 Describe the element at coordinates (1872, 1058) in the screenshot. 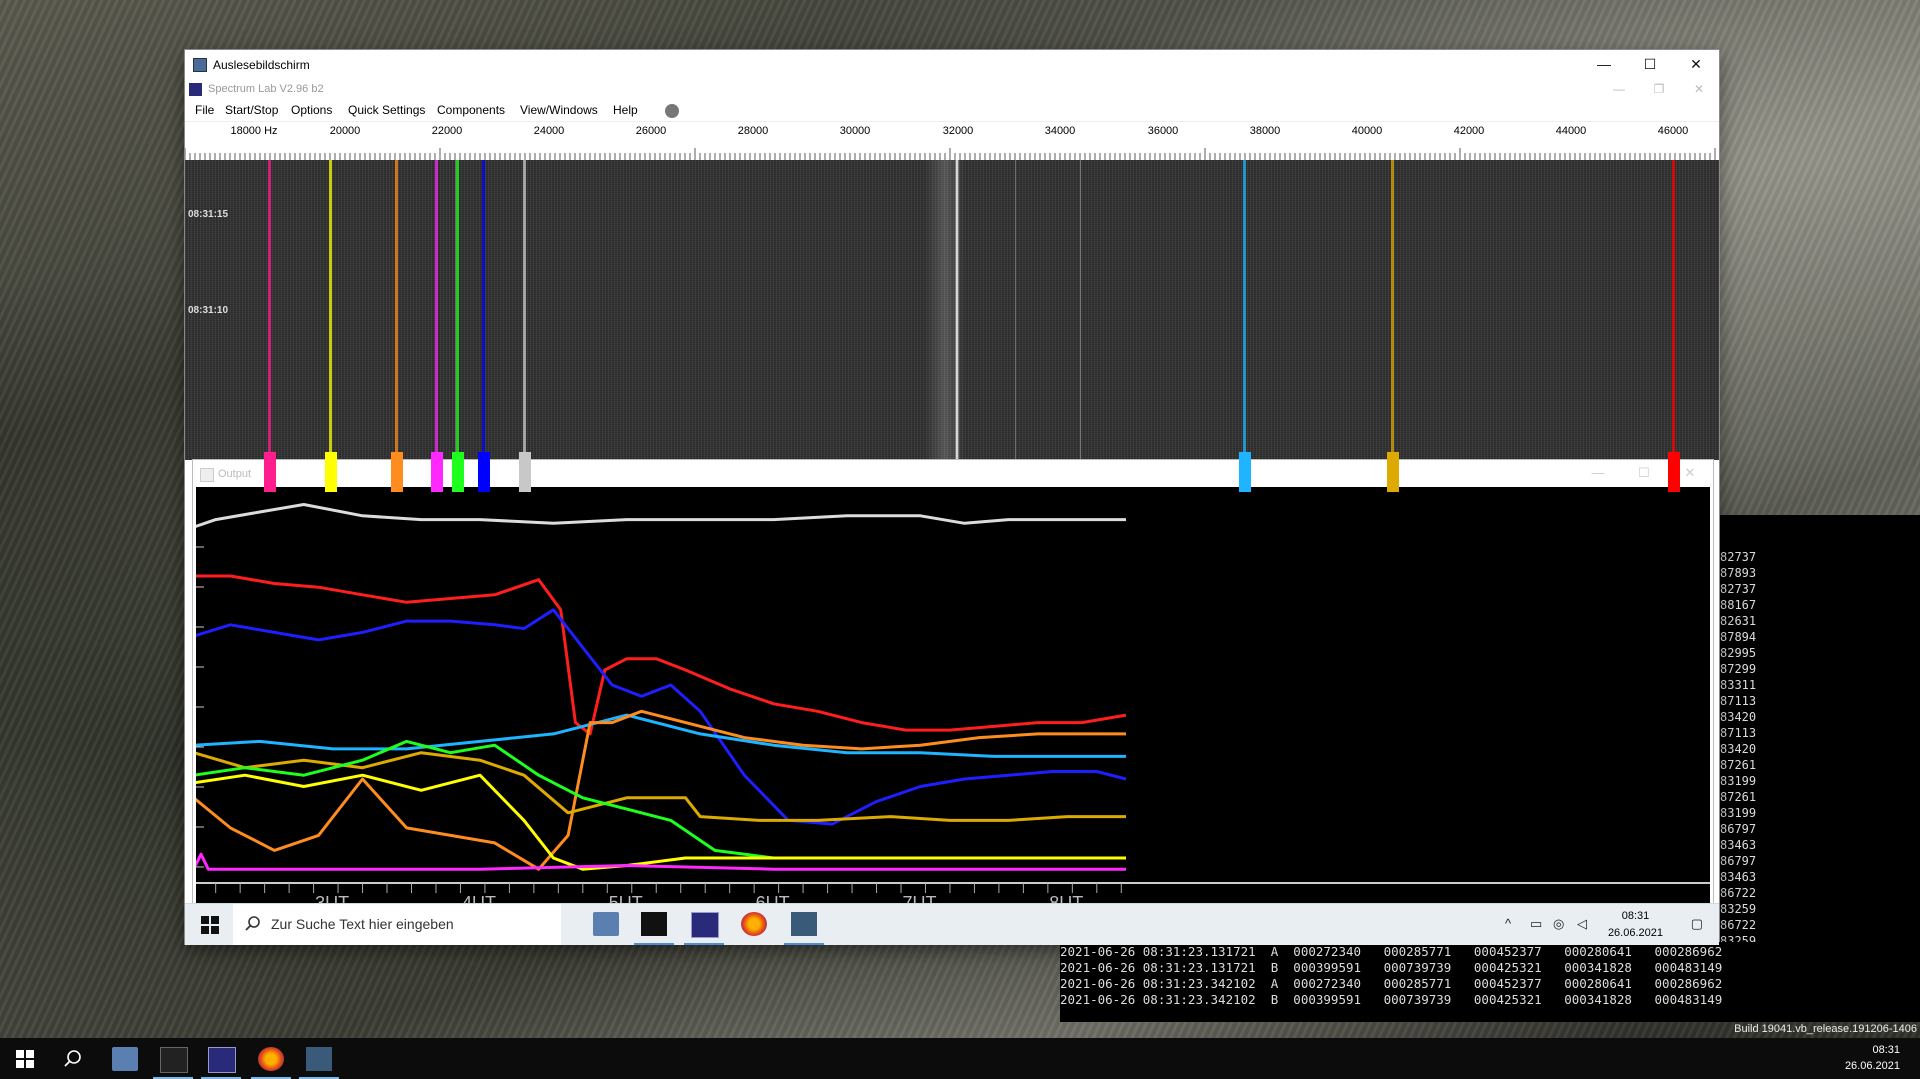

I see `clock: 08:31 26.06.2021` at that location.